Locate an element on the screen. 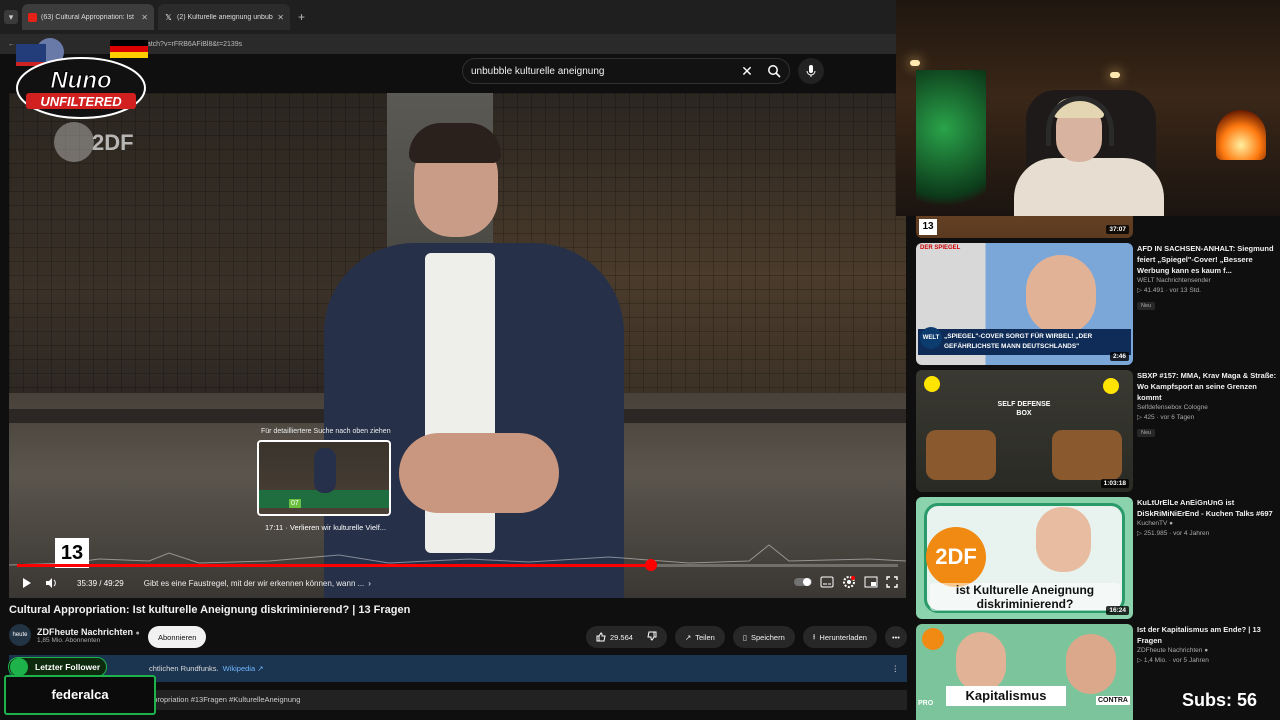 The height and width of the screenshot is (720, 1280). autoplay-icon is located at coordinates (803, 582).